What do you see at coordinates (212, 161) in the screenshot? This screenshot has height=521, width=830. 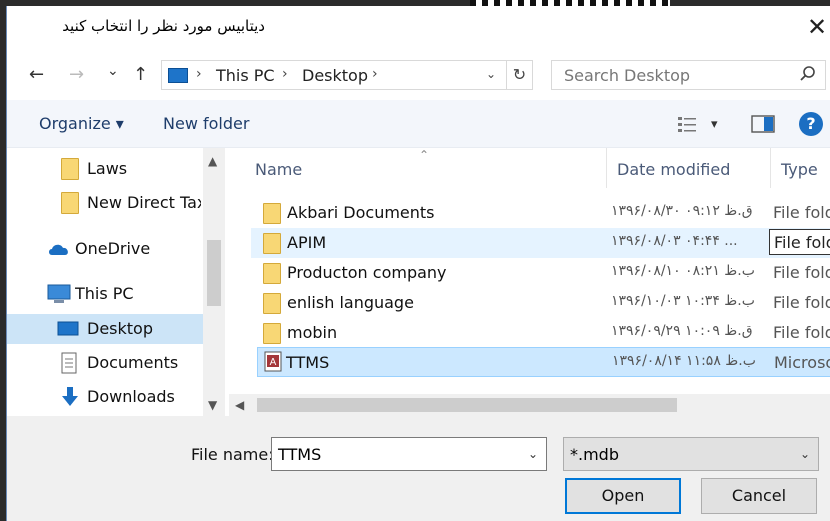 I see `chevron-up-icon: ▲` at bounding box center [212, 161].